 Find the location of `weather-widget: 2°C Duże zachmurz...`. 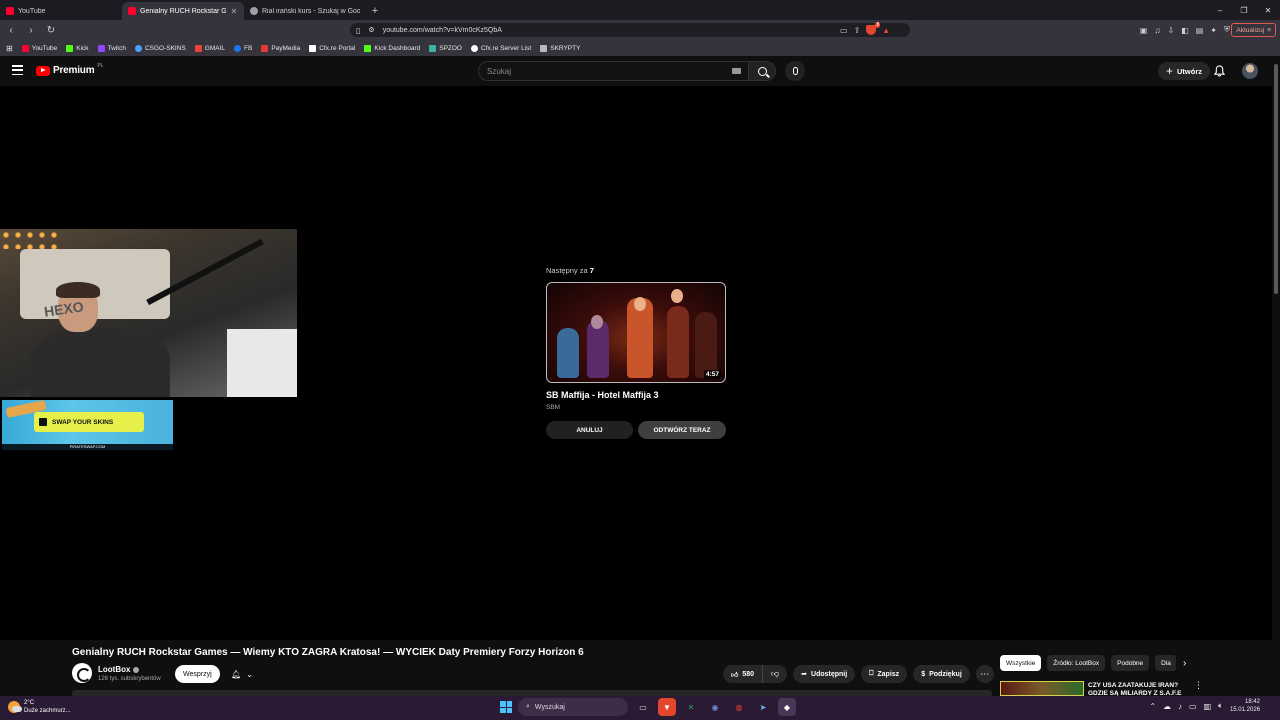

weather-widget: 2°C Duże zachmurz... is located at coordinates (39, 707).